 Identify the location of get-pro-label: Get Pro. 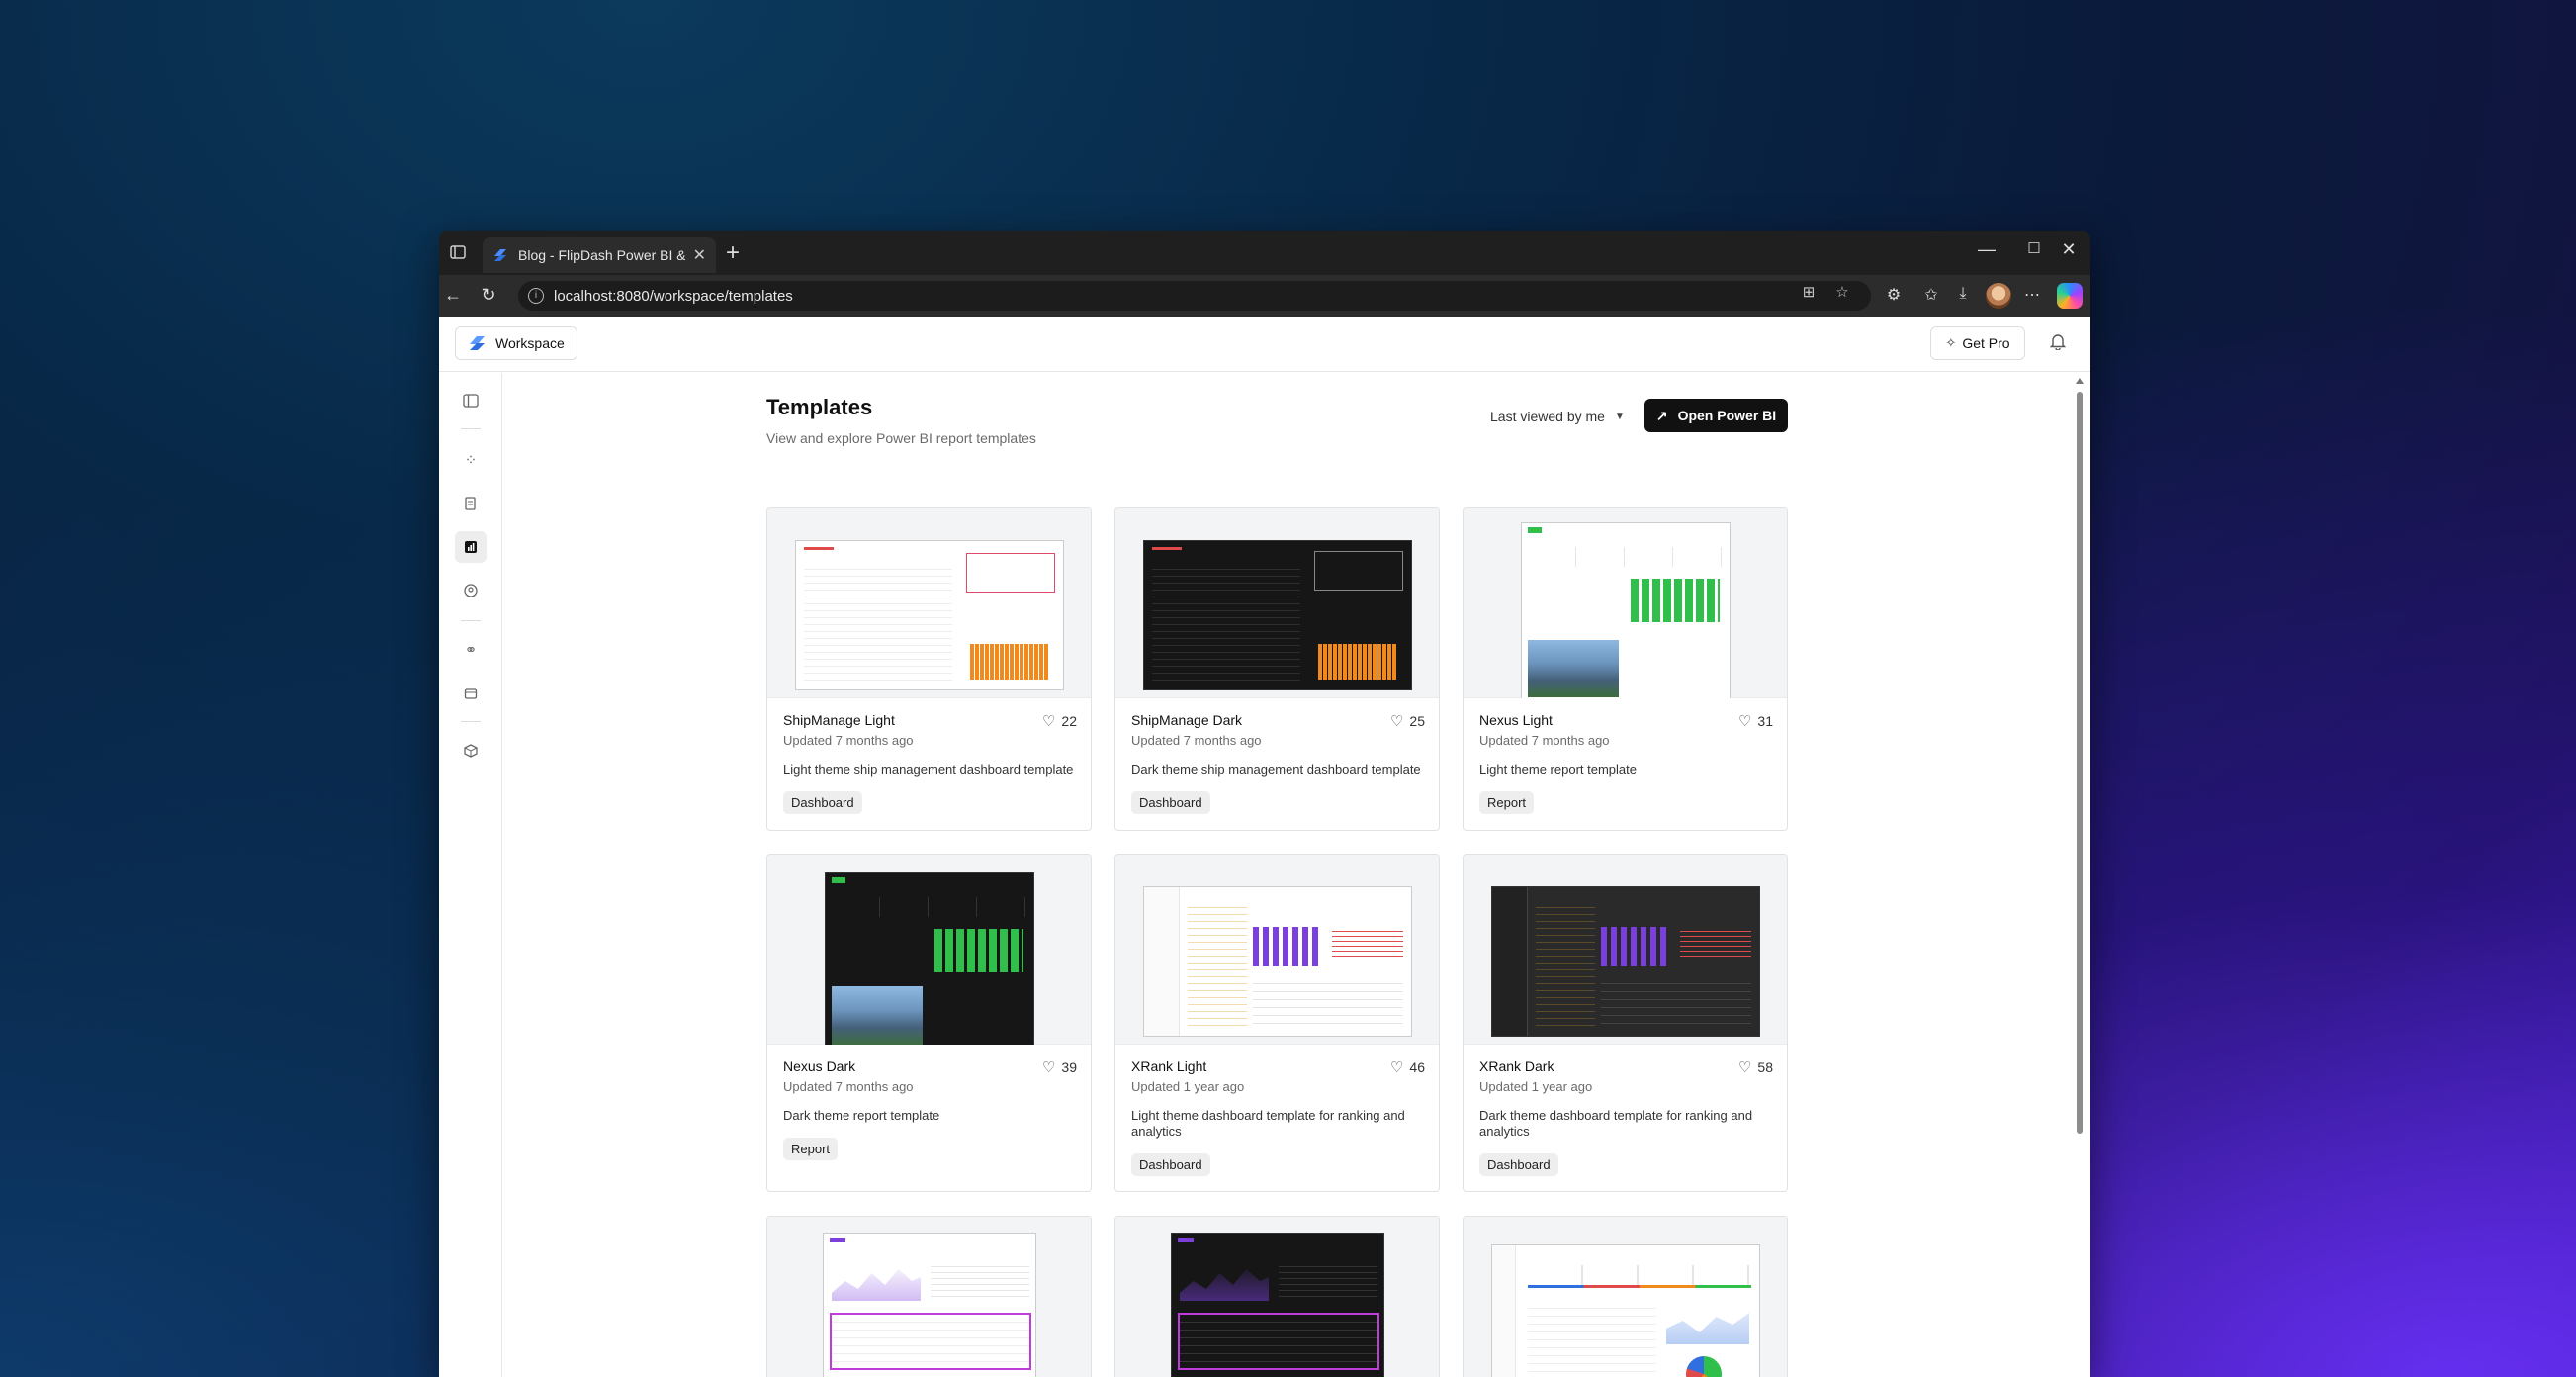
(1986, 343).